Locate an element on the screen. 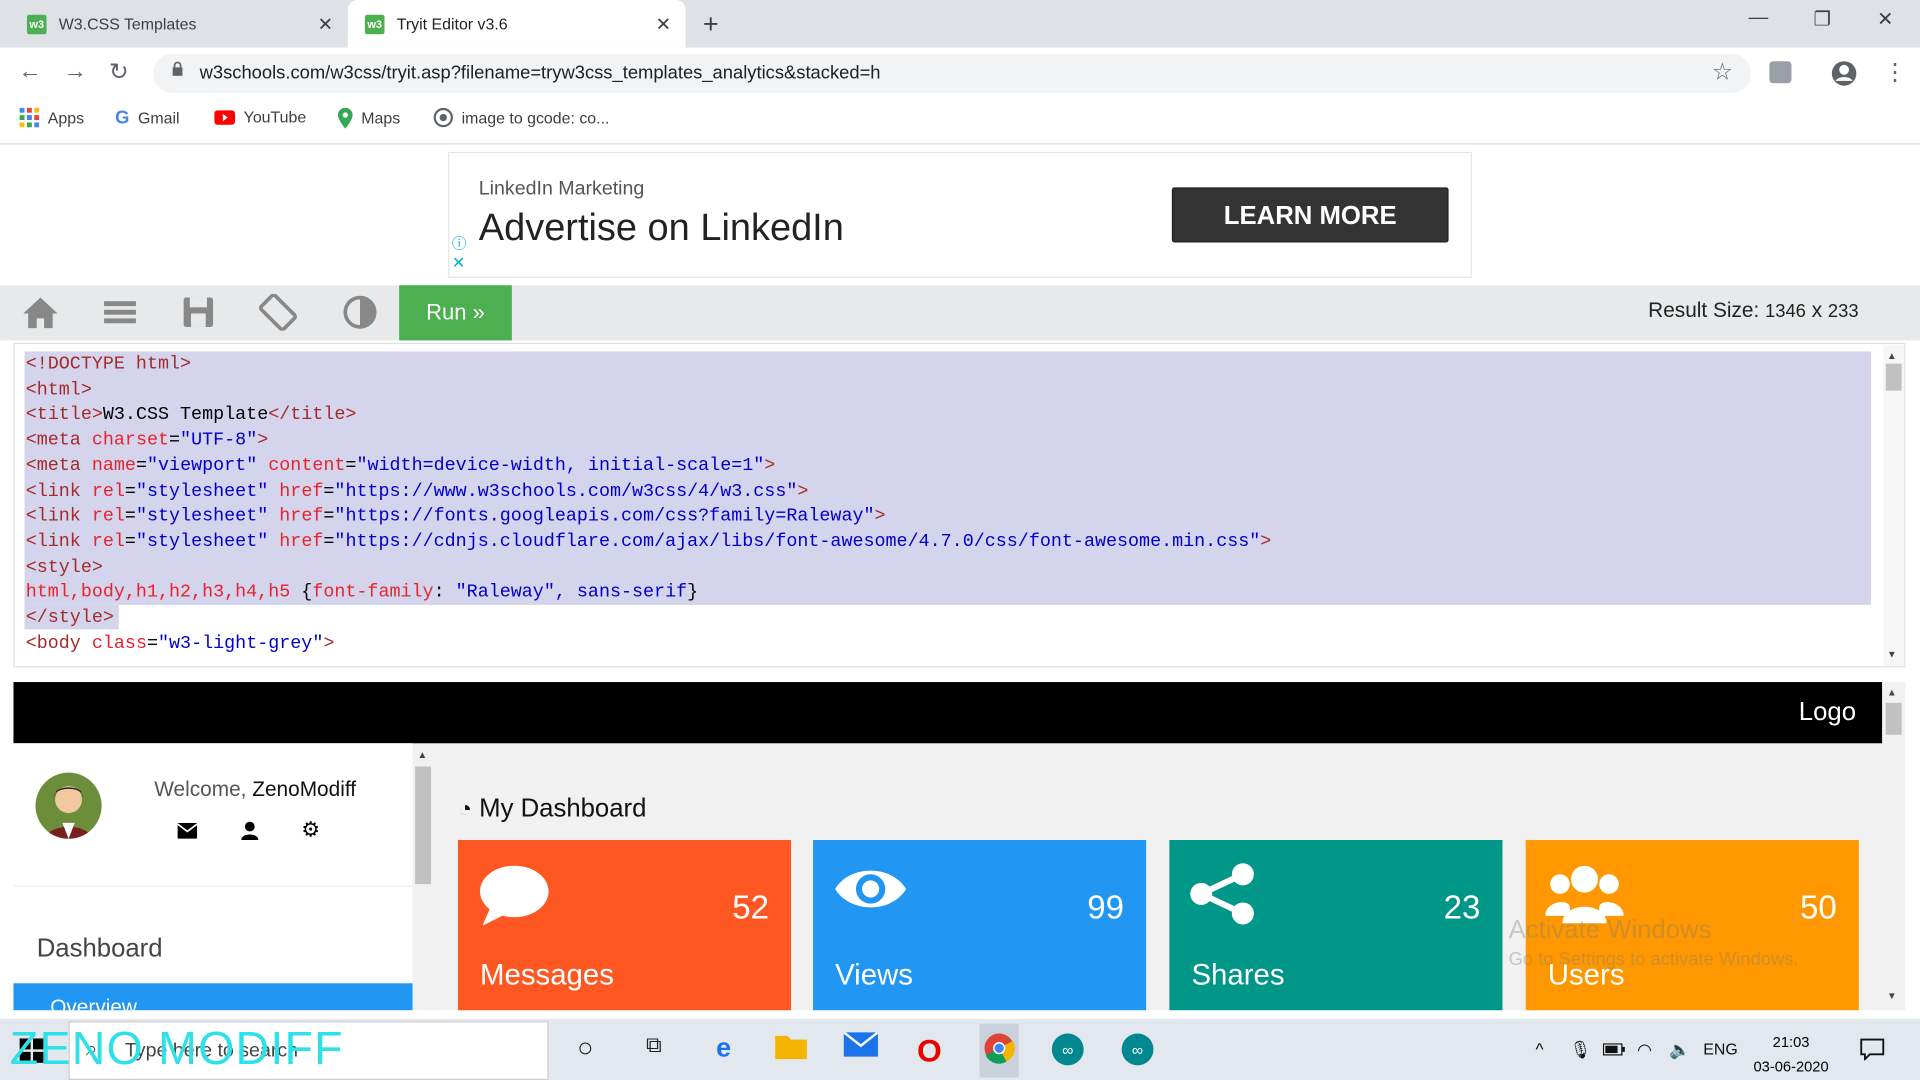 Image resolution: width=1920 pixels, height=1080 pixels. activate-windows-subtext: Go to Settings to activate Windows. is located at coordinates (1653, 959).